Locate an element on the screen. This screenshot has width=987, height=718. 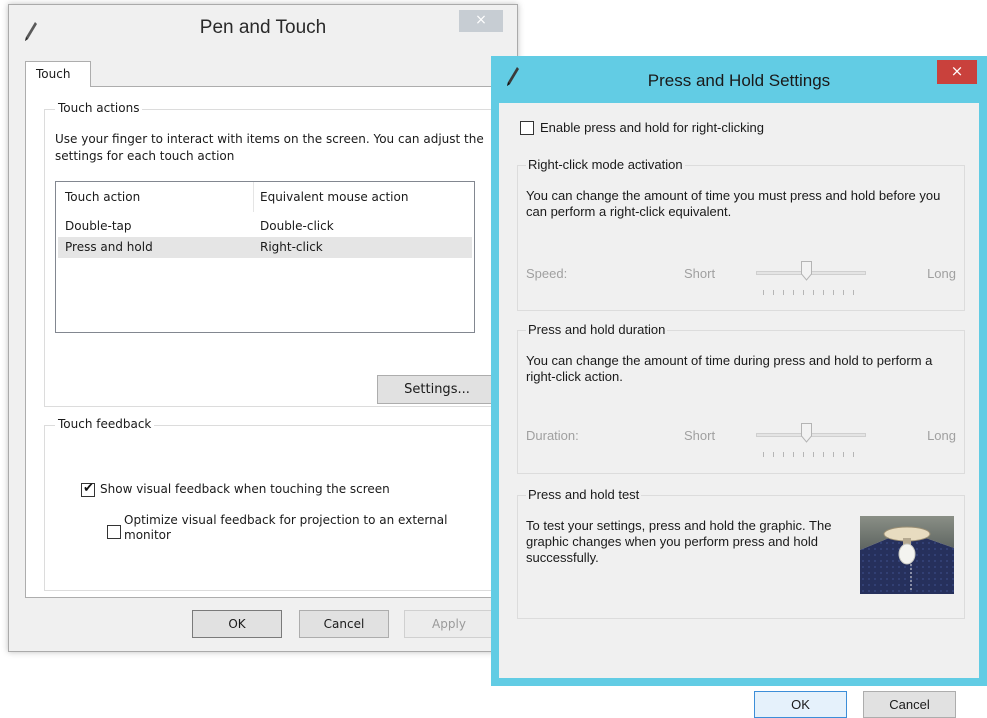
projection-feedback-checkbox is located at coordinates (114, 532).